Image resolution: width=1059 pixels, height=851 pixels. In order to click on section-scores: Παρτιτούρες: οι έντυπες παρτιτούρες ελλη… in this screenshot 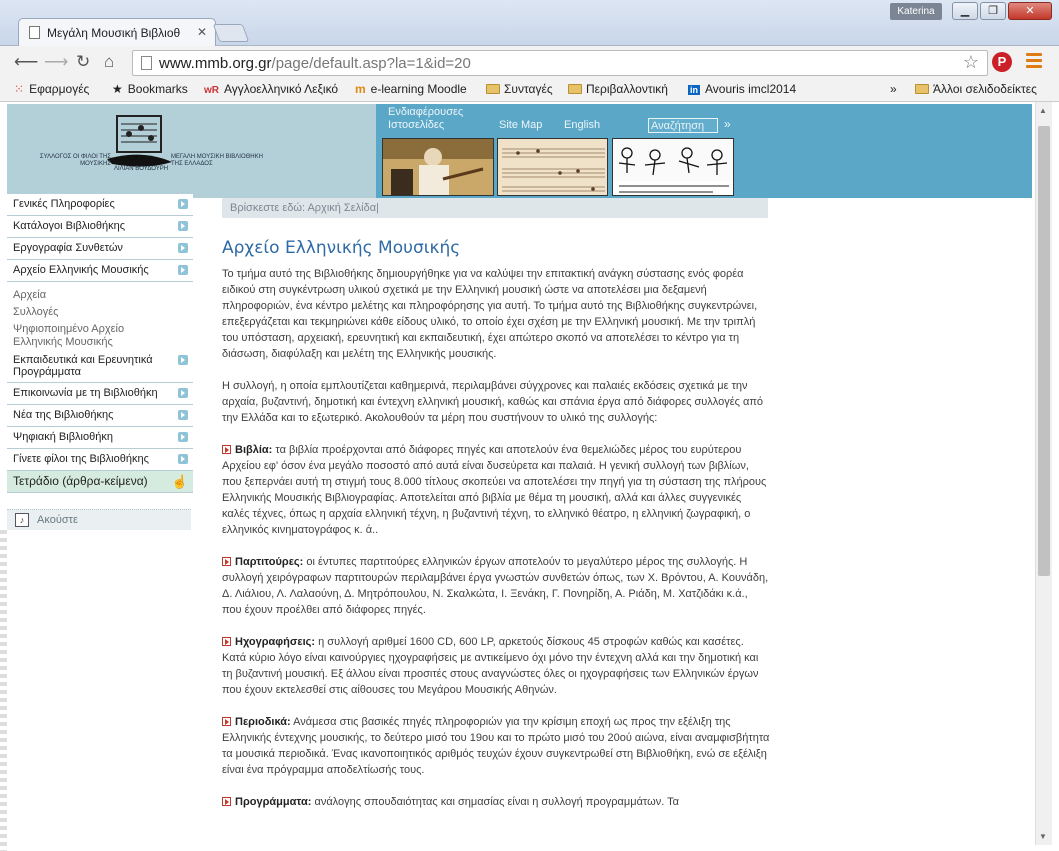, I will do `click(495, 586)`.